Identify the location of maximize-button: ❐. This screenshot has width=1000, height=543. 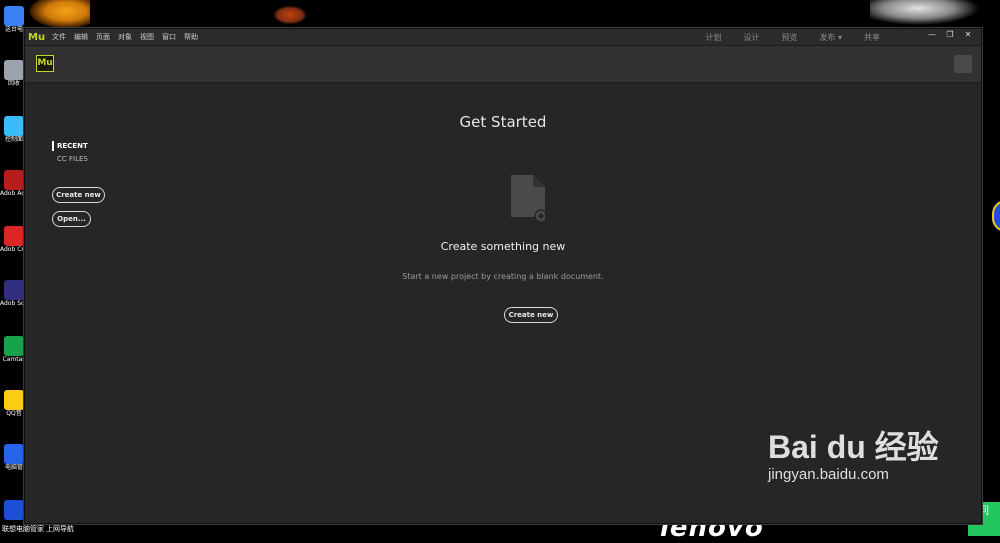
(950, 35).